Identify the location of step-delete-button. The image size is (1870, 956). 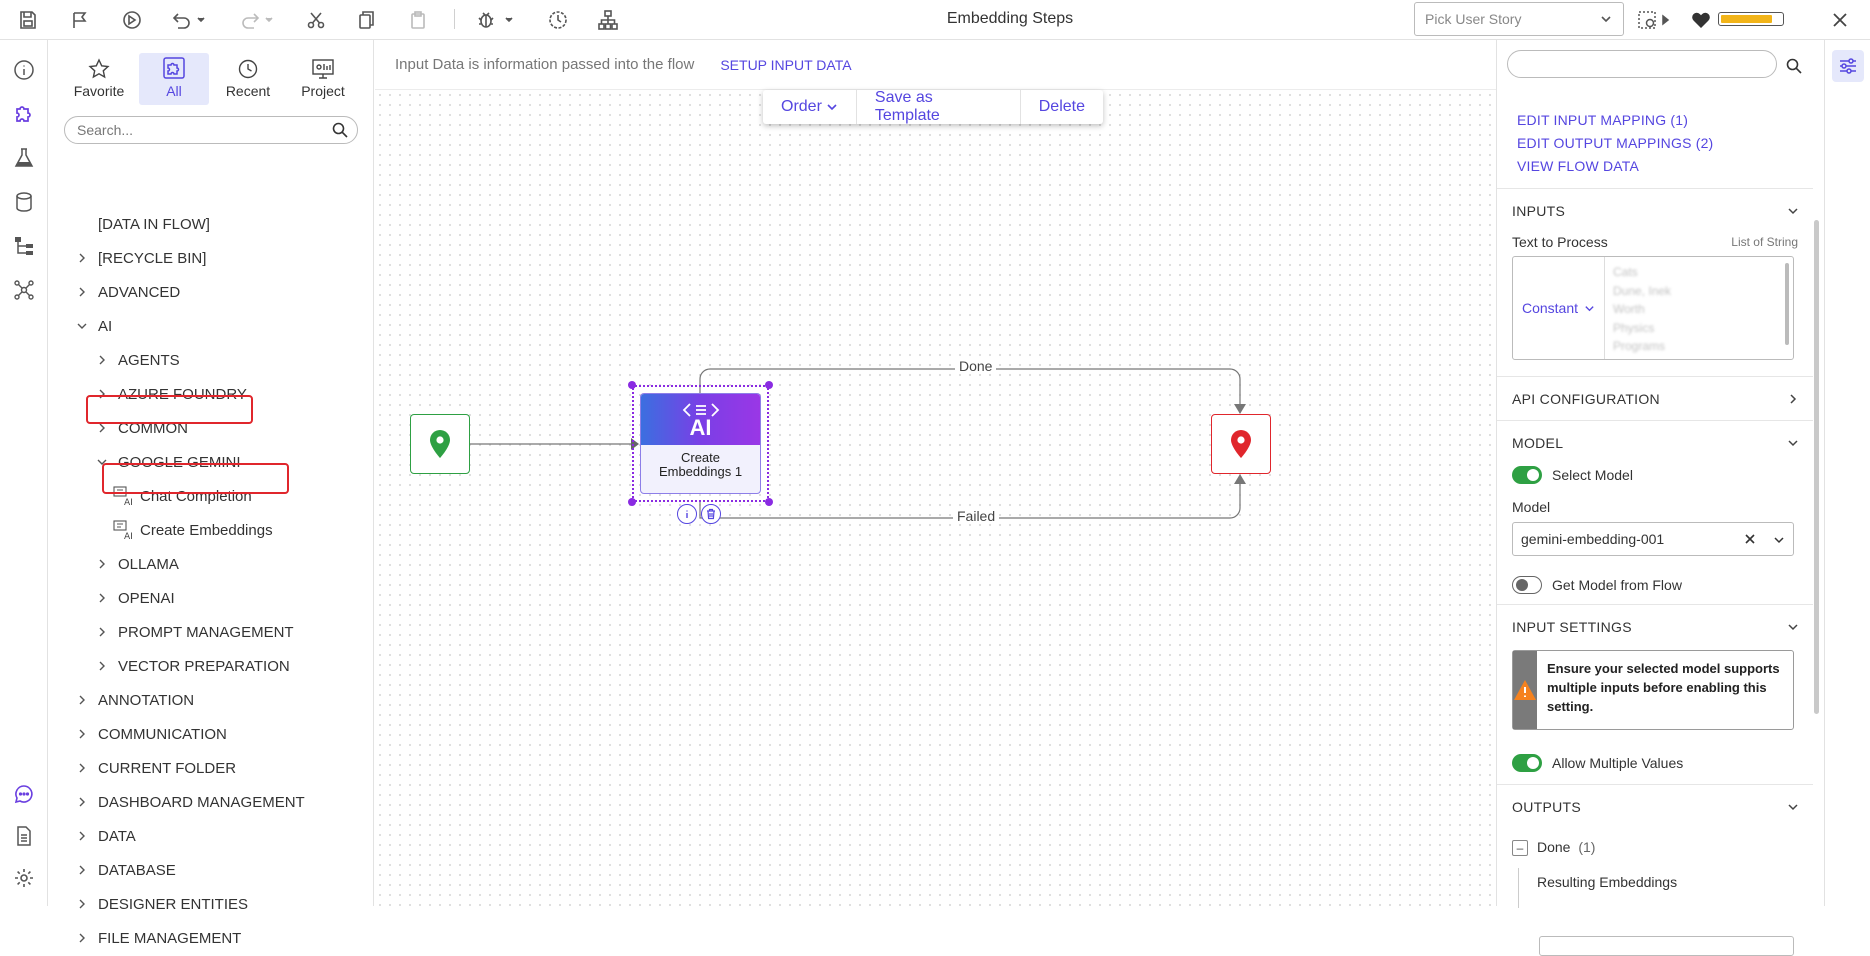
(711, 514).